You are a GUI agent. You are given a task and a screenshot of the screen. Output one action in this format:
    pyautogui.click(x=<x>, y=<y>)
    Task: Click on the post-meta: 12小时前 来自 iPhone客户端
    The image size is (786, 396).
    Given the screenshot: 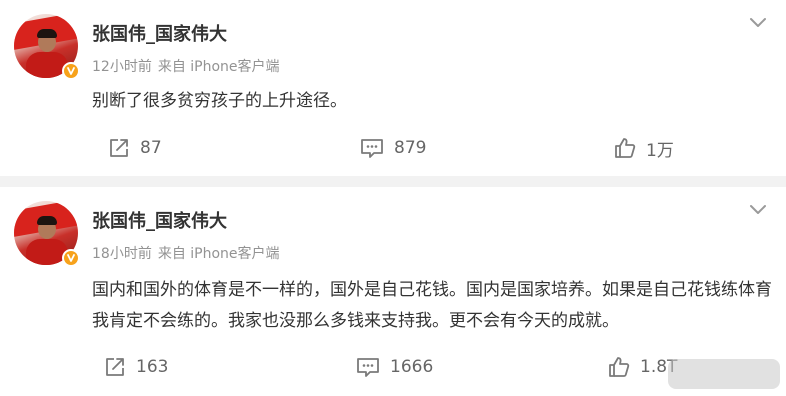 What is the action you would take?
    pyautogui.click(x=186, y=66)
    